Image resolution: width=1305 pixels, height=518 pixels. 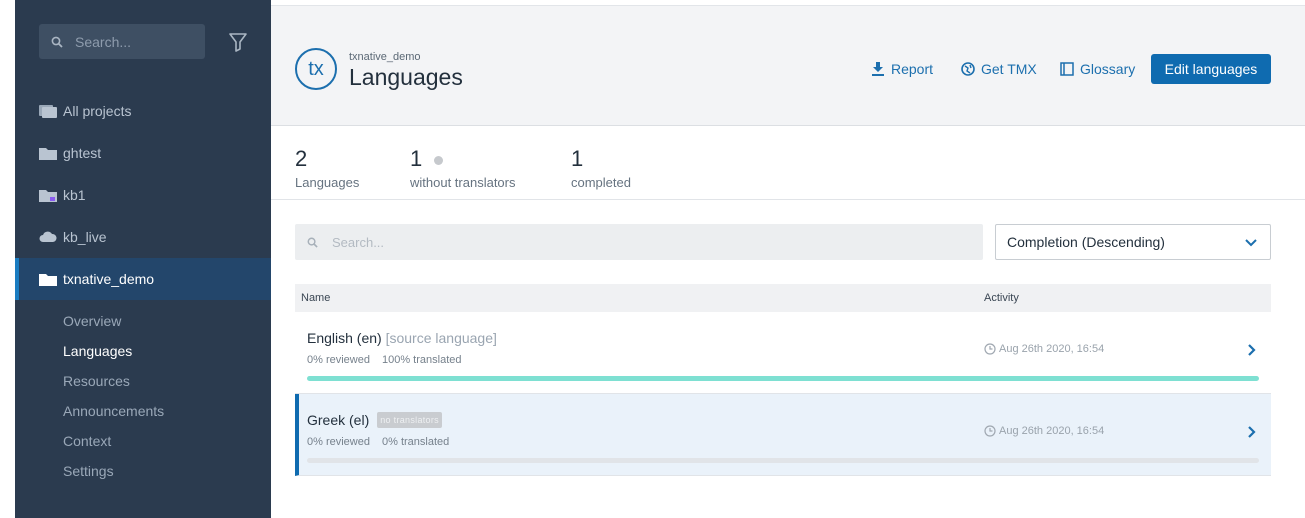 I want to click on page-title: Languages, so click(x=406, y=77).